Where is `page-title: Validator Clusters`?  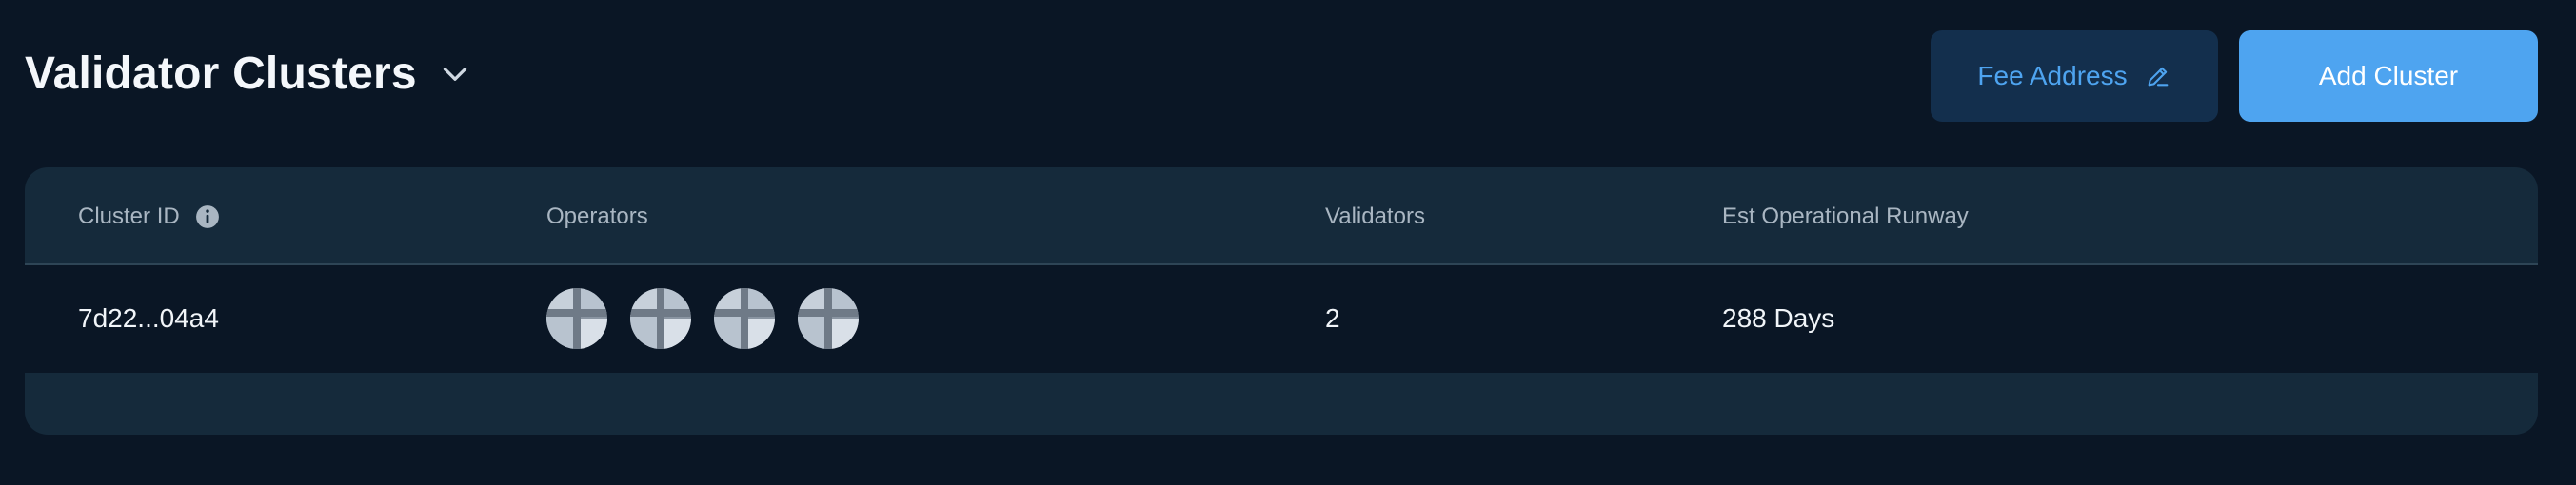
page-title: Validator Clusters is located at coordinates (221, 73).